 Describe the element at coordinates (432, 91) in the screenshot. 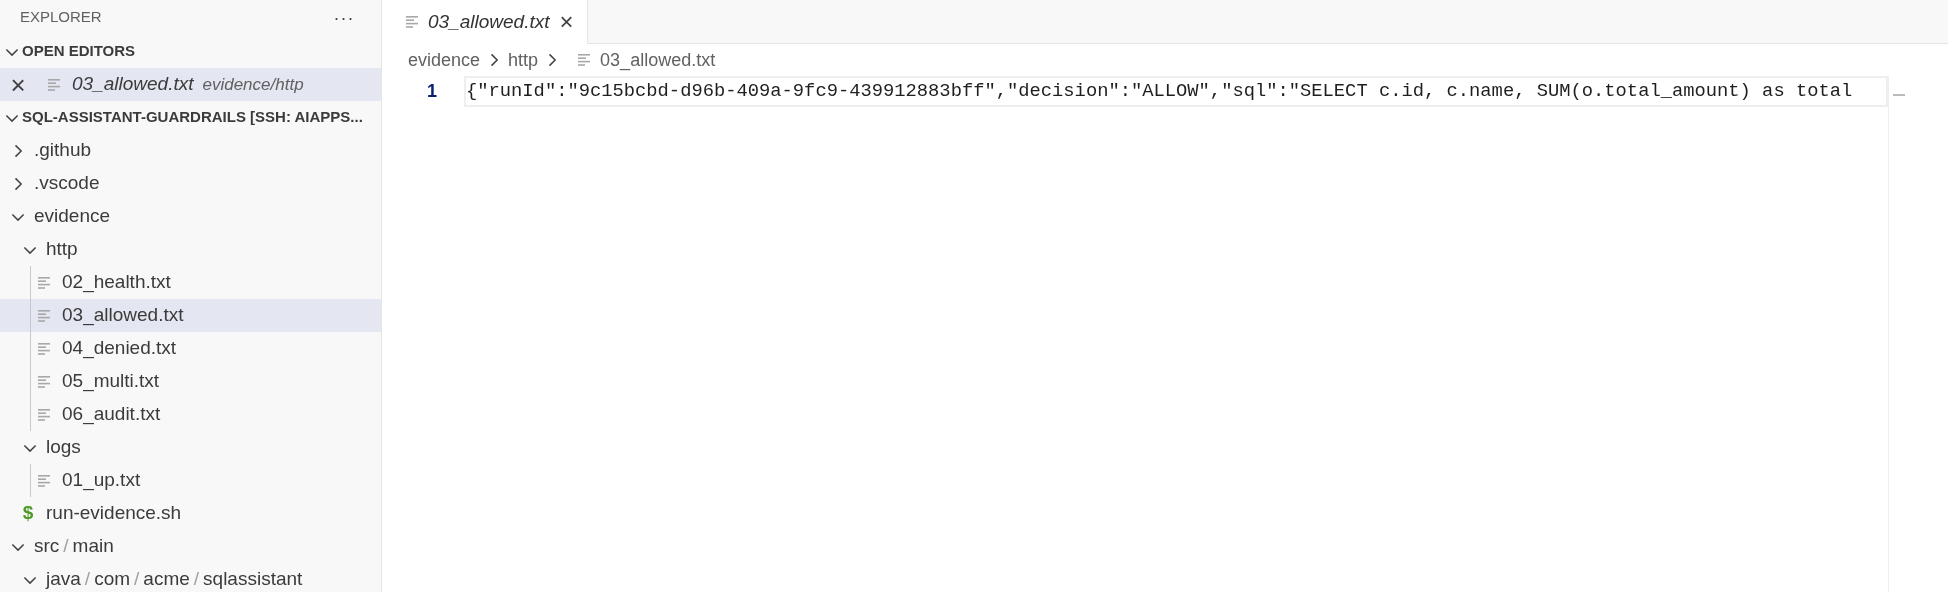

I see `line-number: 1` at that location.